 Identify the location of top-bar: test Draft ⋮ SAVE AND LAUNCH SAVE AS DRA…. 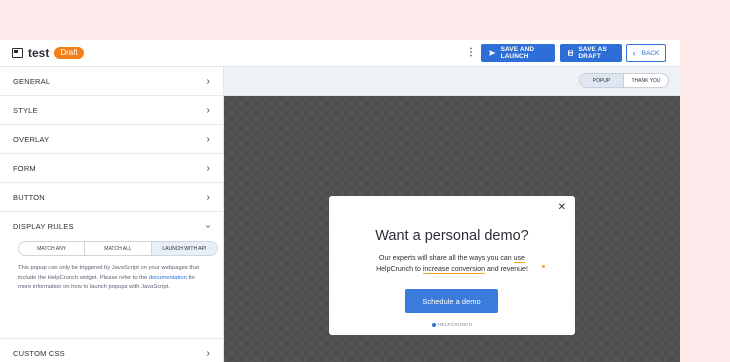
(340, 53).